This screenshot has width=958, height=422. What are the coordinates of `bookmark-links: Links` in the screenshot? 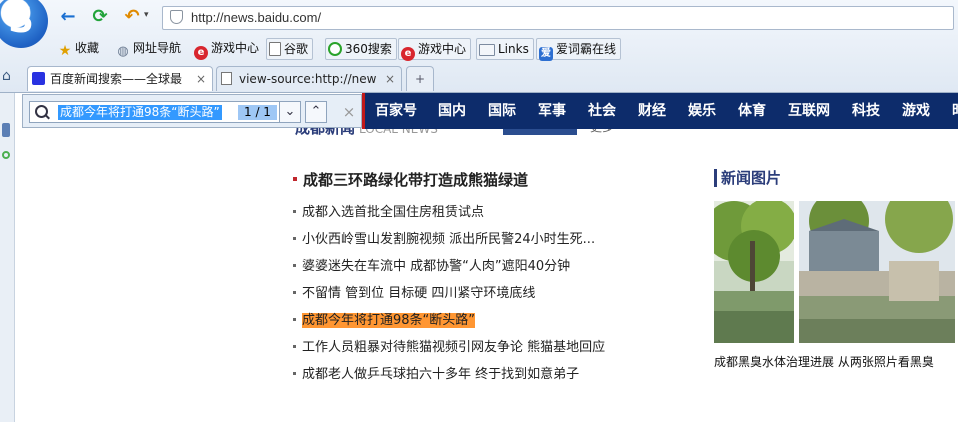 It's located at (505, 49).